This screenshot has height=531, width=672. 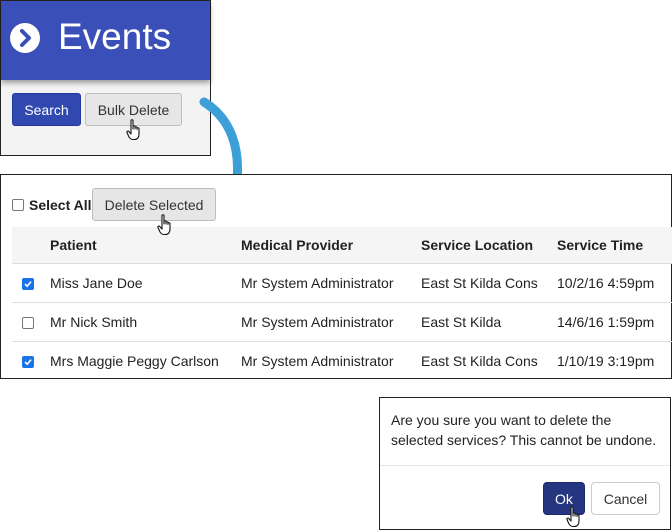 What do you see at coordinates (60, 205) in the screenshot?
I see `select-all-label: Select All` at bounding box center [60, 205].